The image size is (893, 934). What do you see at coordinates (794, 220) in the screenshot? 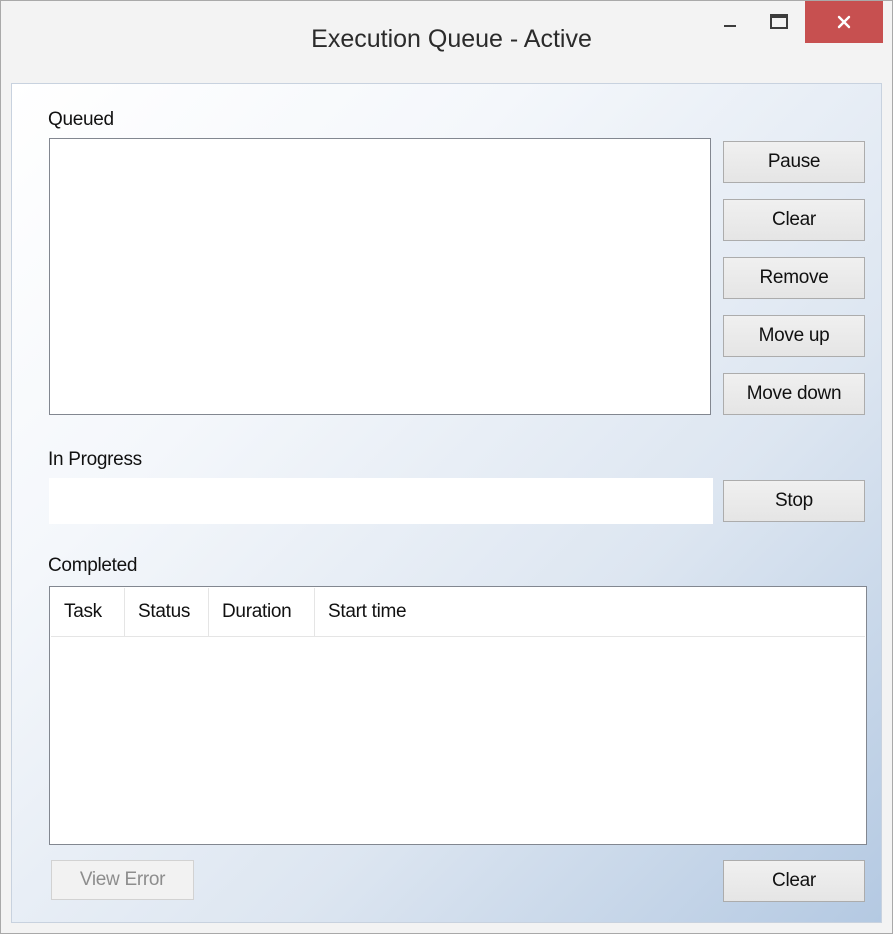
I see `clear-queued-button: Clear` at bounding box center [794, 220].